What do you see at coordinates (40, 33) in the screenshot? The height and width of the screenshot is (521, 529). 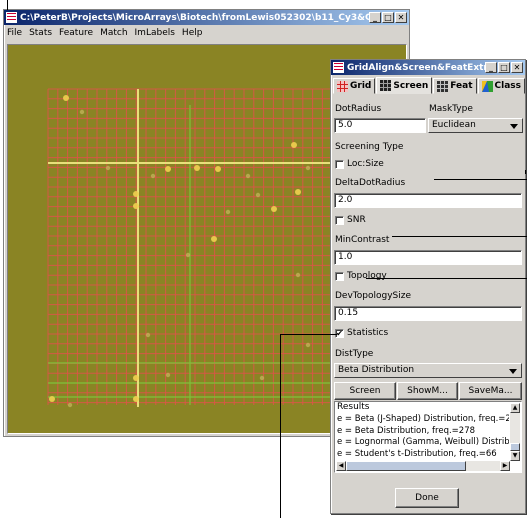 I see `menu-stats: Stats` at bounding box center [40, 33].